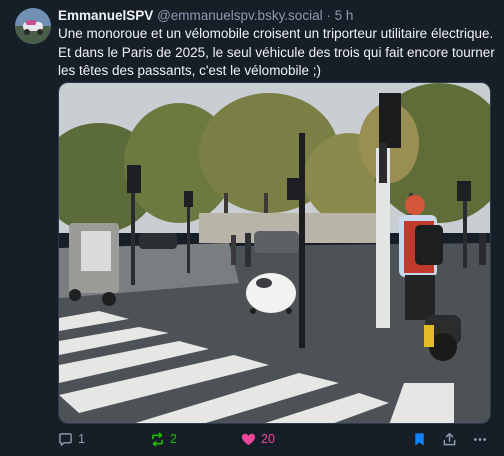 The image size is (504, 456). I want to click on repost-count: 2, so click(173, 439).